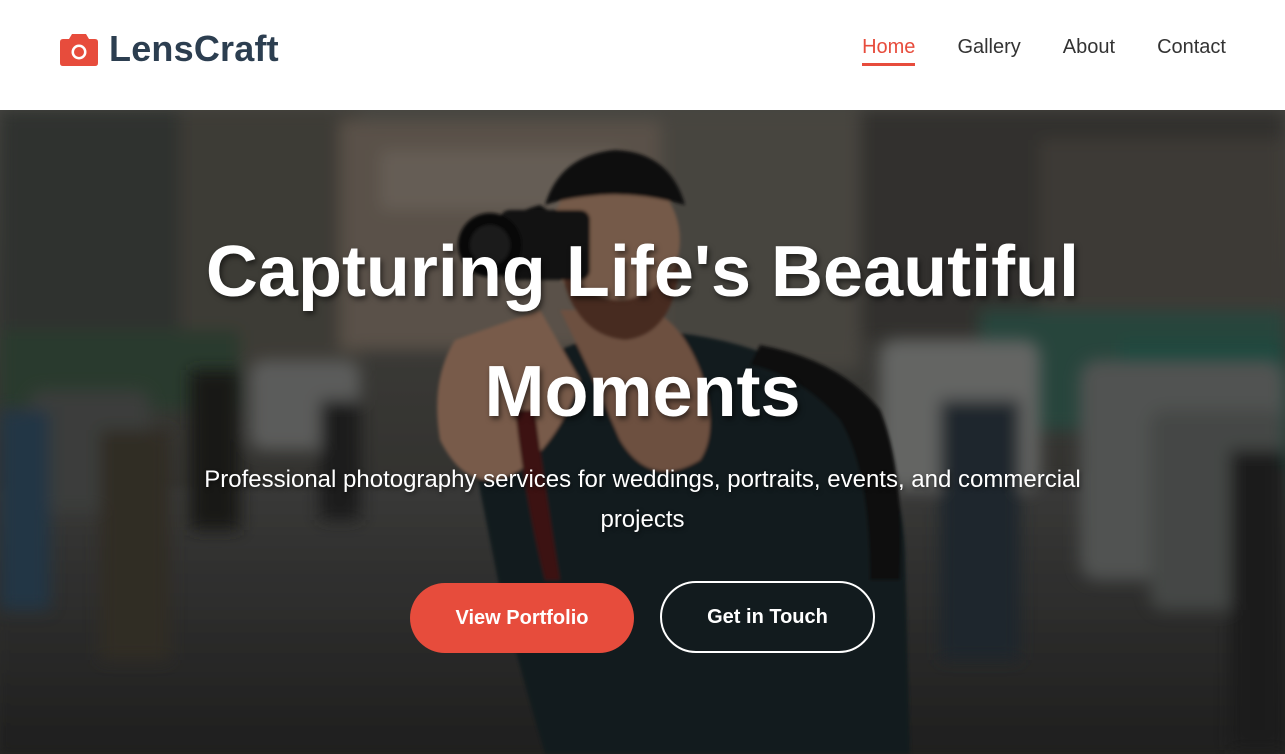  I want to click on brand-name: LensCraft, so click(194, 48).